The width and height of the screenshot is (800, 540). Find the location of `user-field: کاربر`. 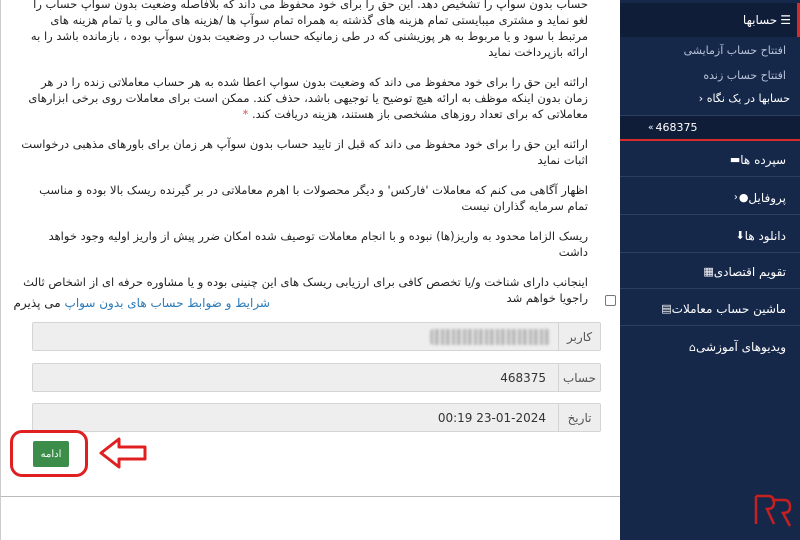

user-field: کاربر is located at coordinates (316, 336).